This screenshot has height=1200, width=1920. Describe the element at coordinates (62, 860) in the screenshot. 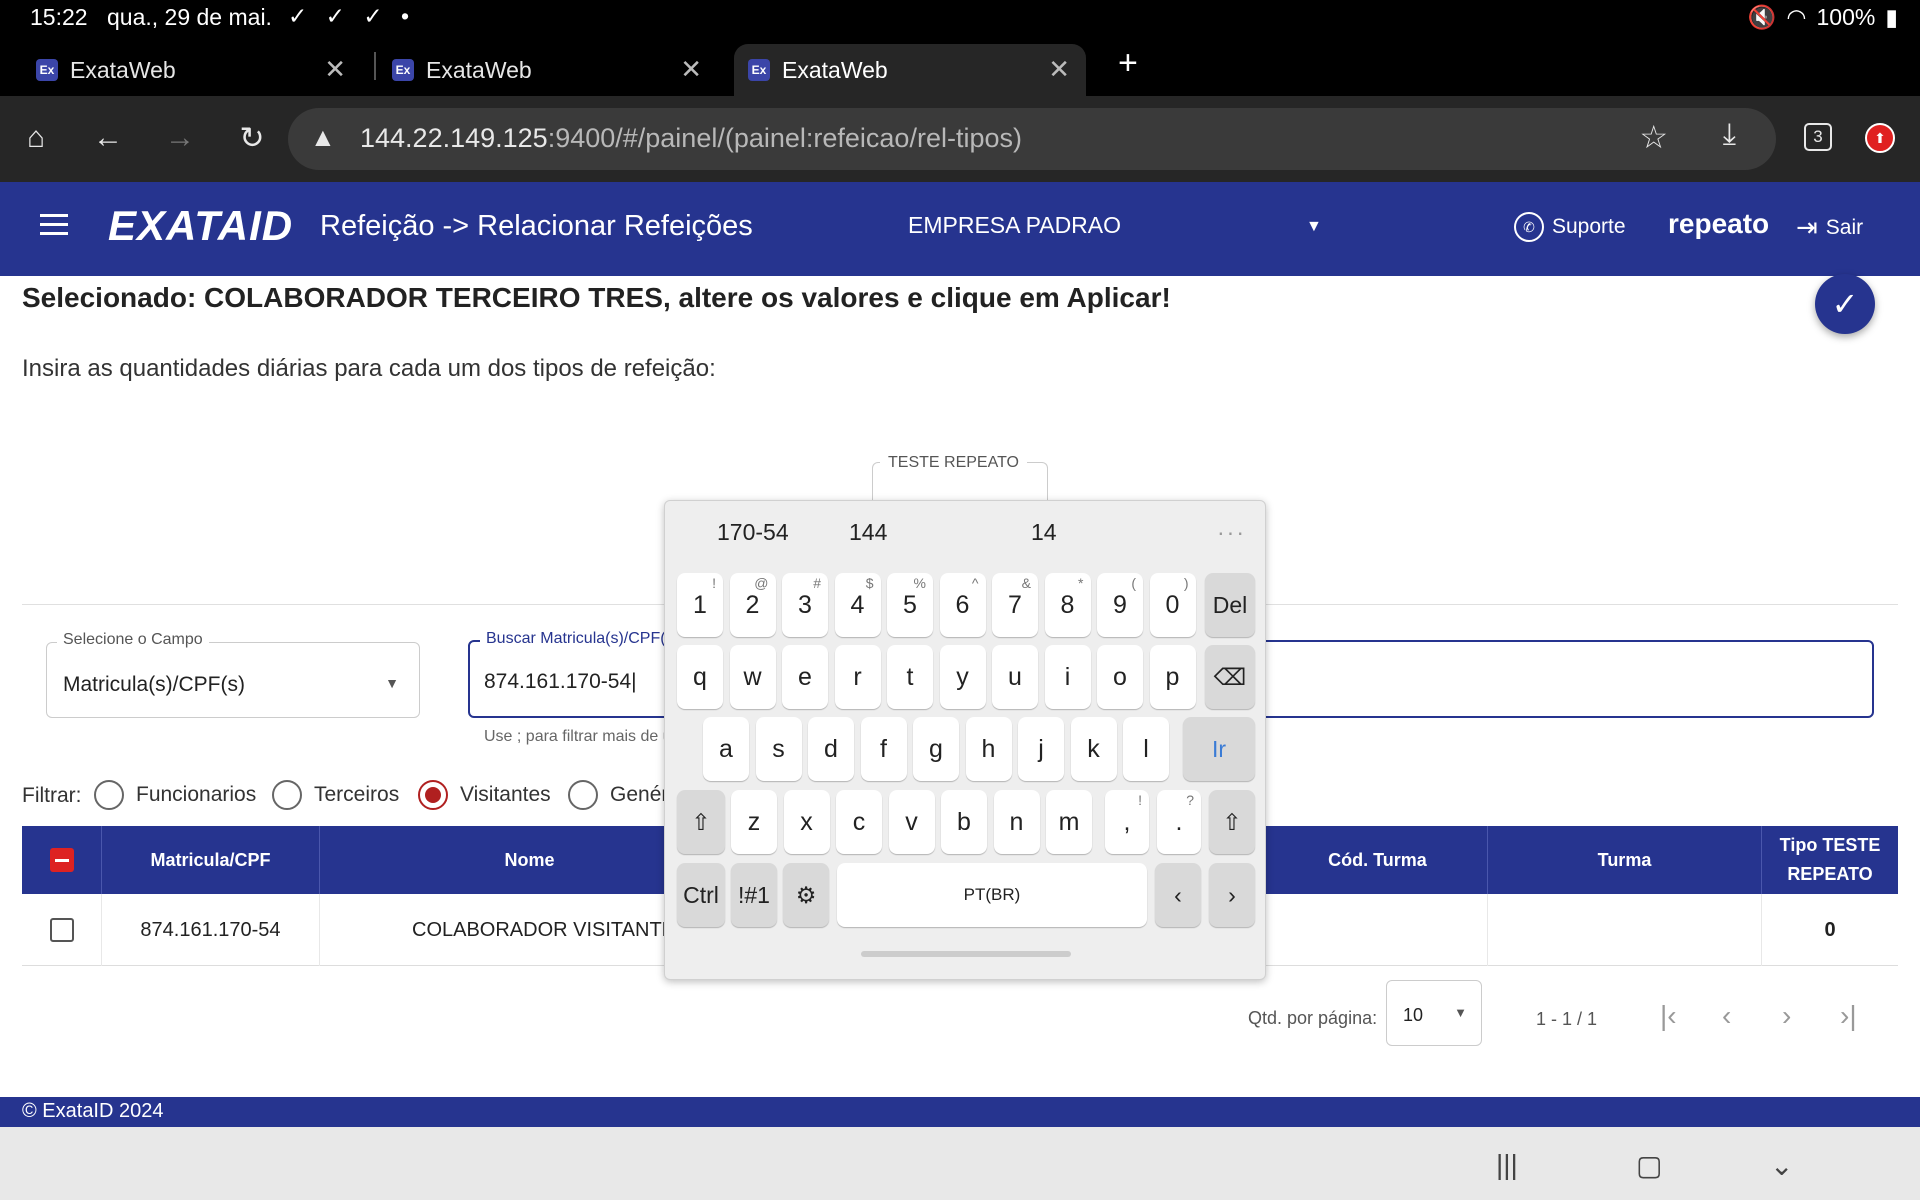

I see `select-all-checkbox` at that location.